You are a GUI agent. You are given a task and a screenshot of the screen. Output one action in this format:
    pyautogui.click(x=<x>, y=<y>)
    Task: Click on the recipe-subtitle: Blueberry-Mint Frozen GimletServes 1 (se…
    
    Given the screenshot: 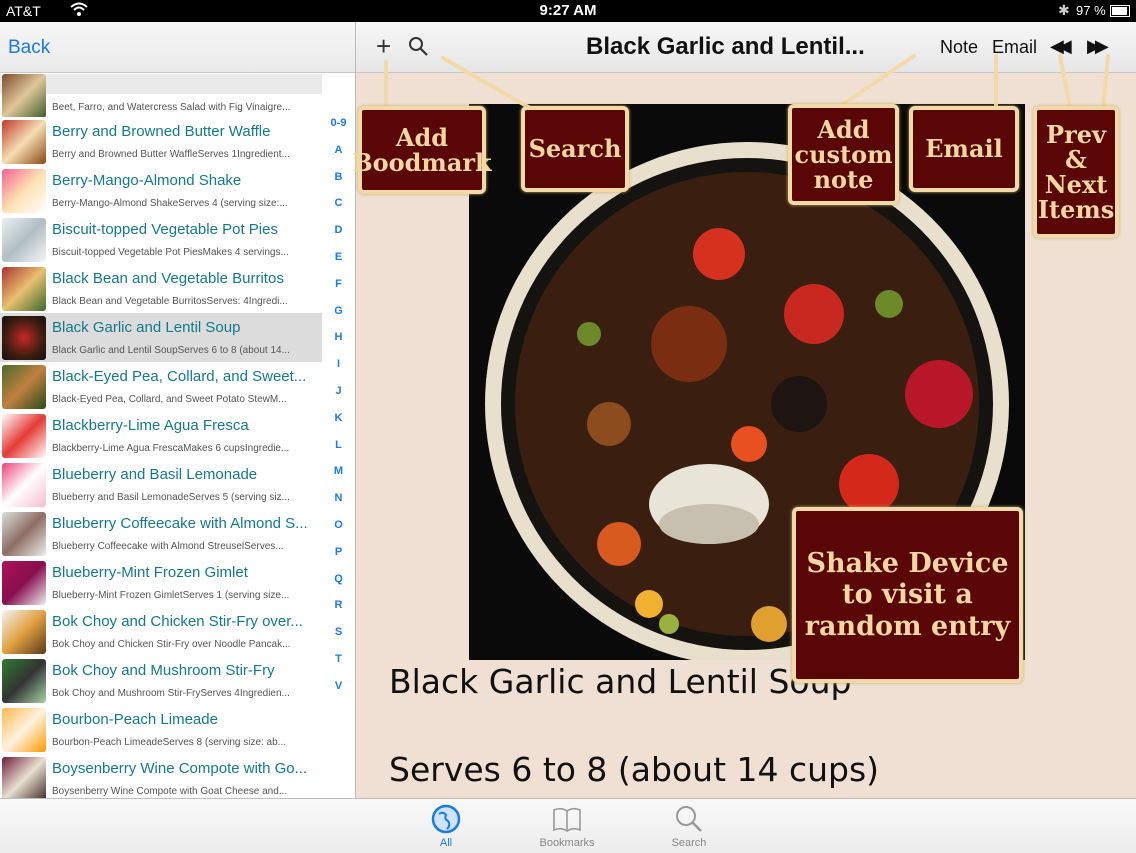 What is the action you would take?
    pyautogui.click(x=171, y=595)
    